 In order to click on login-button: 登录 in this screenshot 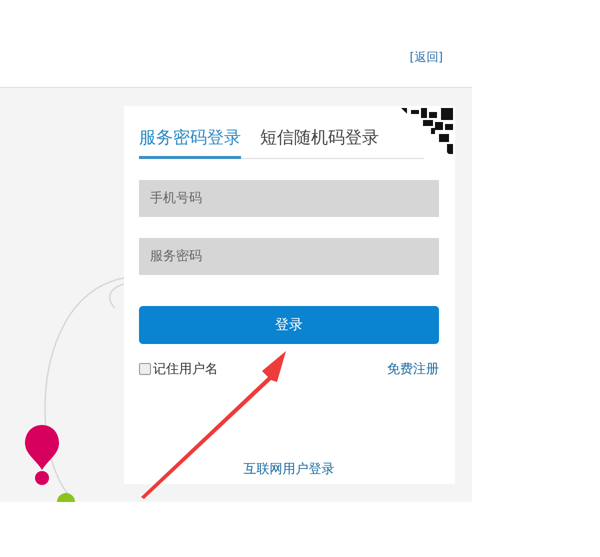, I will do `click(289, 325)`.